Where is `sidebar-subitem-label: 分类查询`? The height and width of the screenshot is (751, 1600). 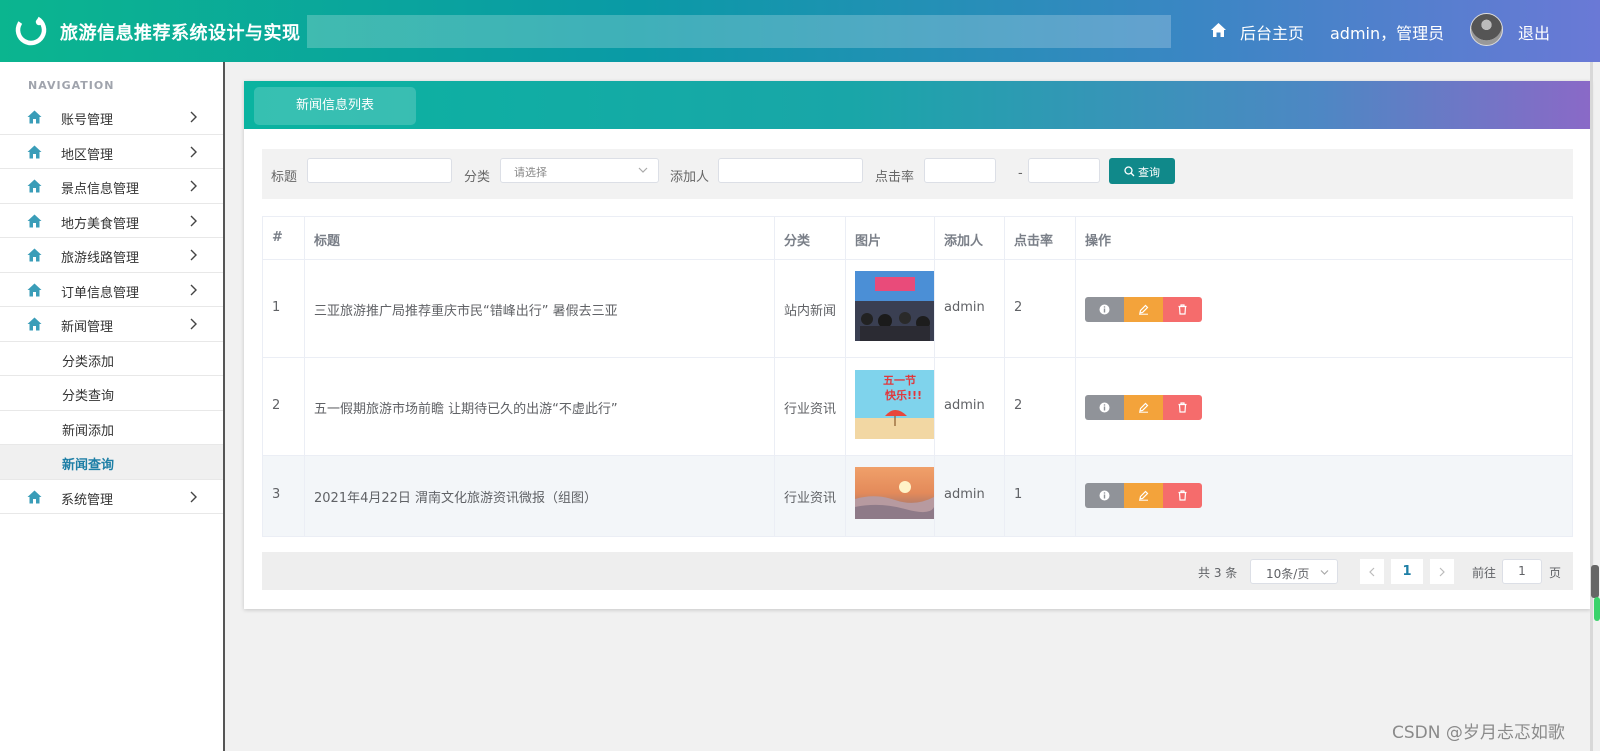
sidebar-subitem-label: 分类查询 is located at coordinates (88, 396).